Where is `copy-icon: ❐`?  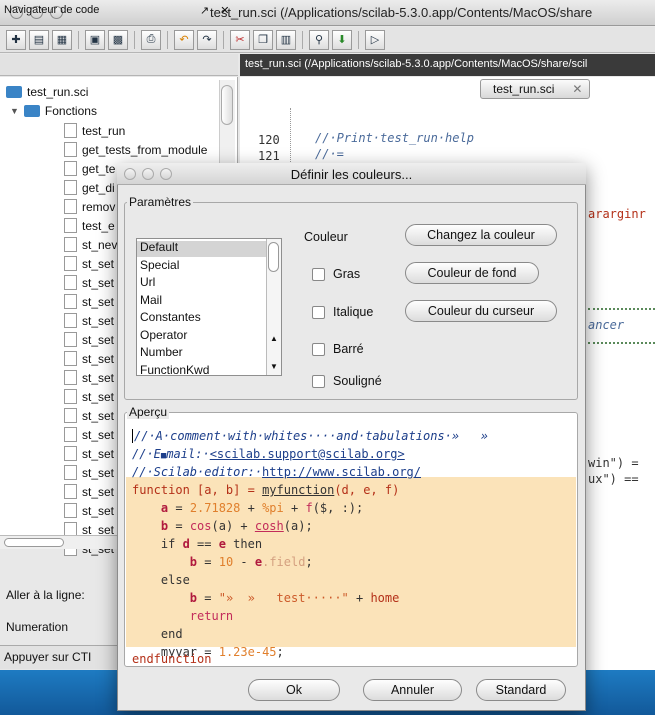
copy-icon: ❐ is located at coordinates (263, 39).